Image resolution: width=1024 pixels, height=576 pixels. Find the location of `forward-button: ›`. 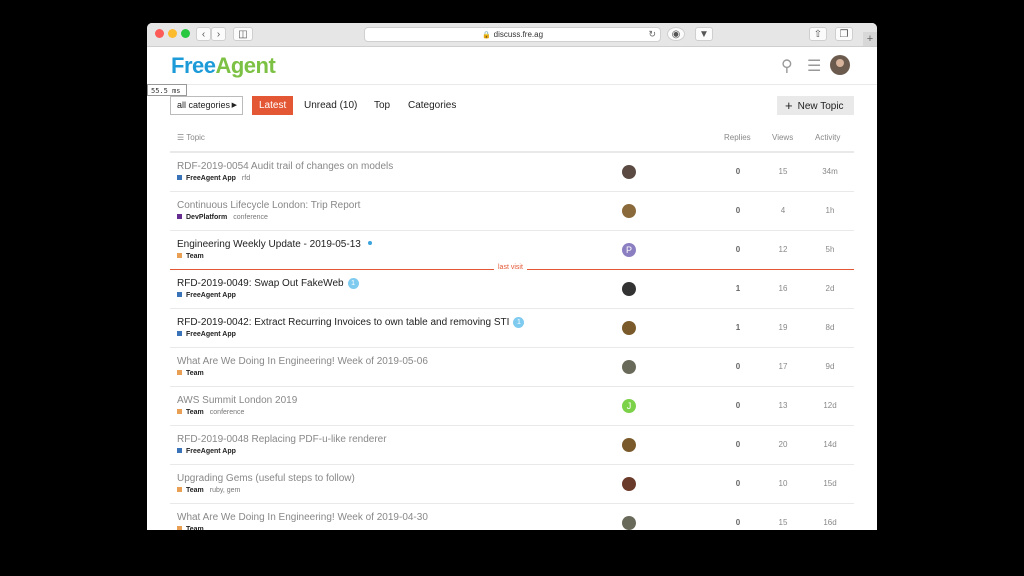

forward-button: › is located at coordinates (218, 34).